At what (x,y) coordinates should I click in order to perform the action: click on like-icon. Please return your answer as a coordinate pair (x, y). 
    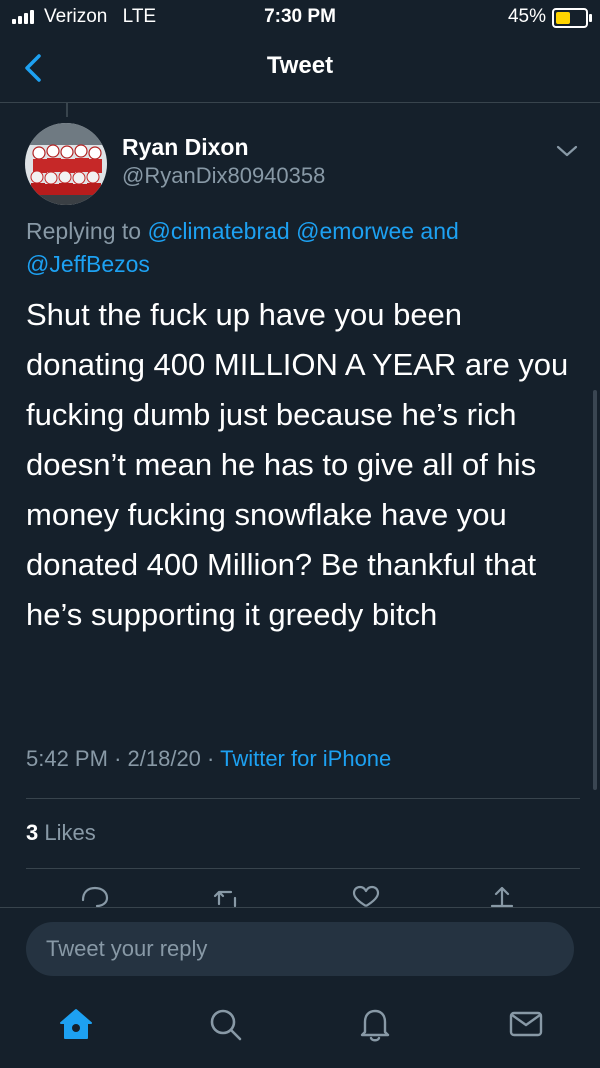
    Looking at the image, I should click on (366, 896).